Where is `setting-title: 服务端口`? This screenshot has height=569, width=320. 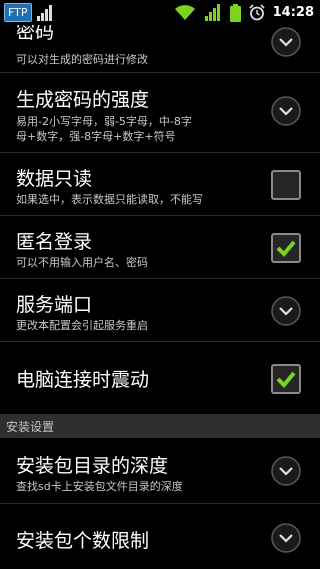
setting-title: 服务端口 is located at coordinates (54, 305).